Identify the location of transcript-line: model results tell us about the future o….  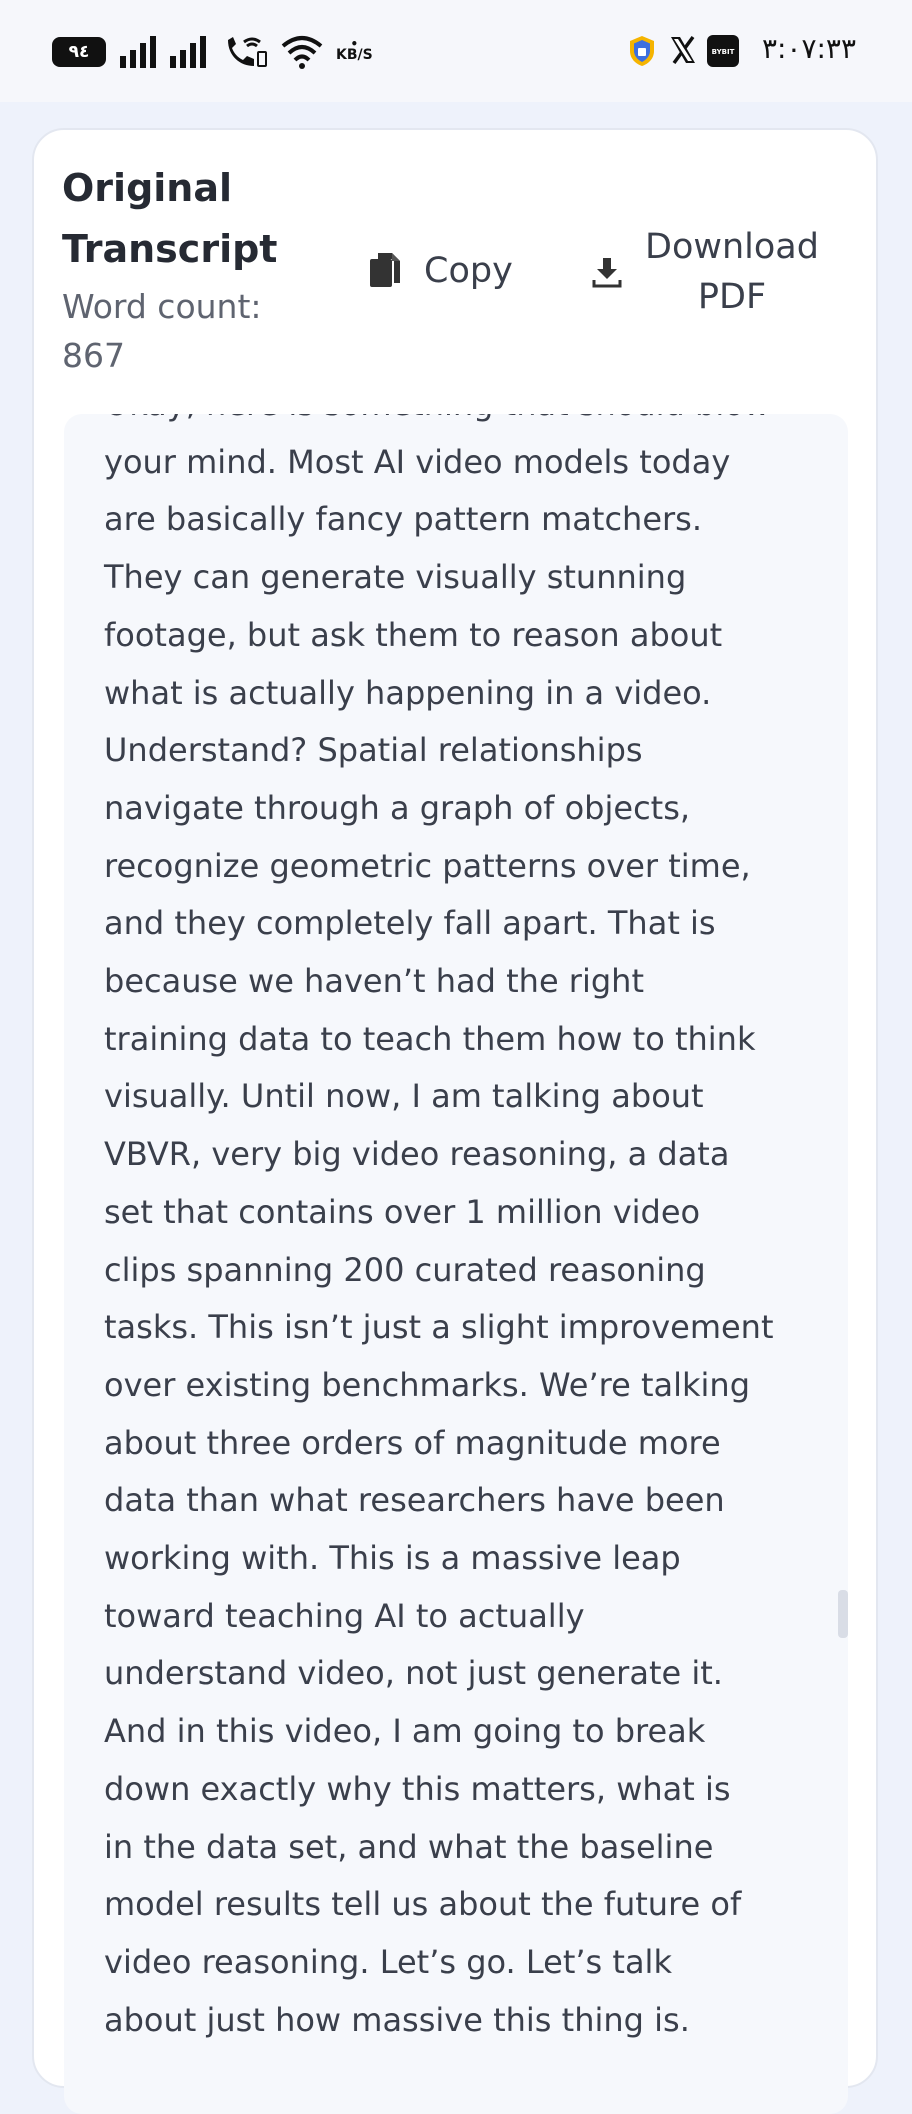
(423, 1904).